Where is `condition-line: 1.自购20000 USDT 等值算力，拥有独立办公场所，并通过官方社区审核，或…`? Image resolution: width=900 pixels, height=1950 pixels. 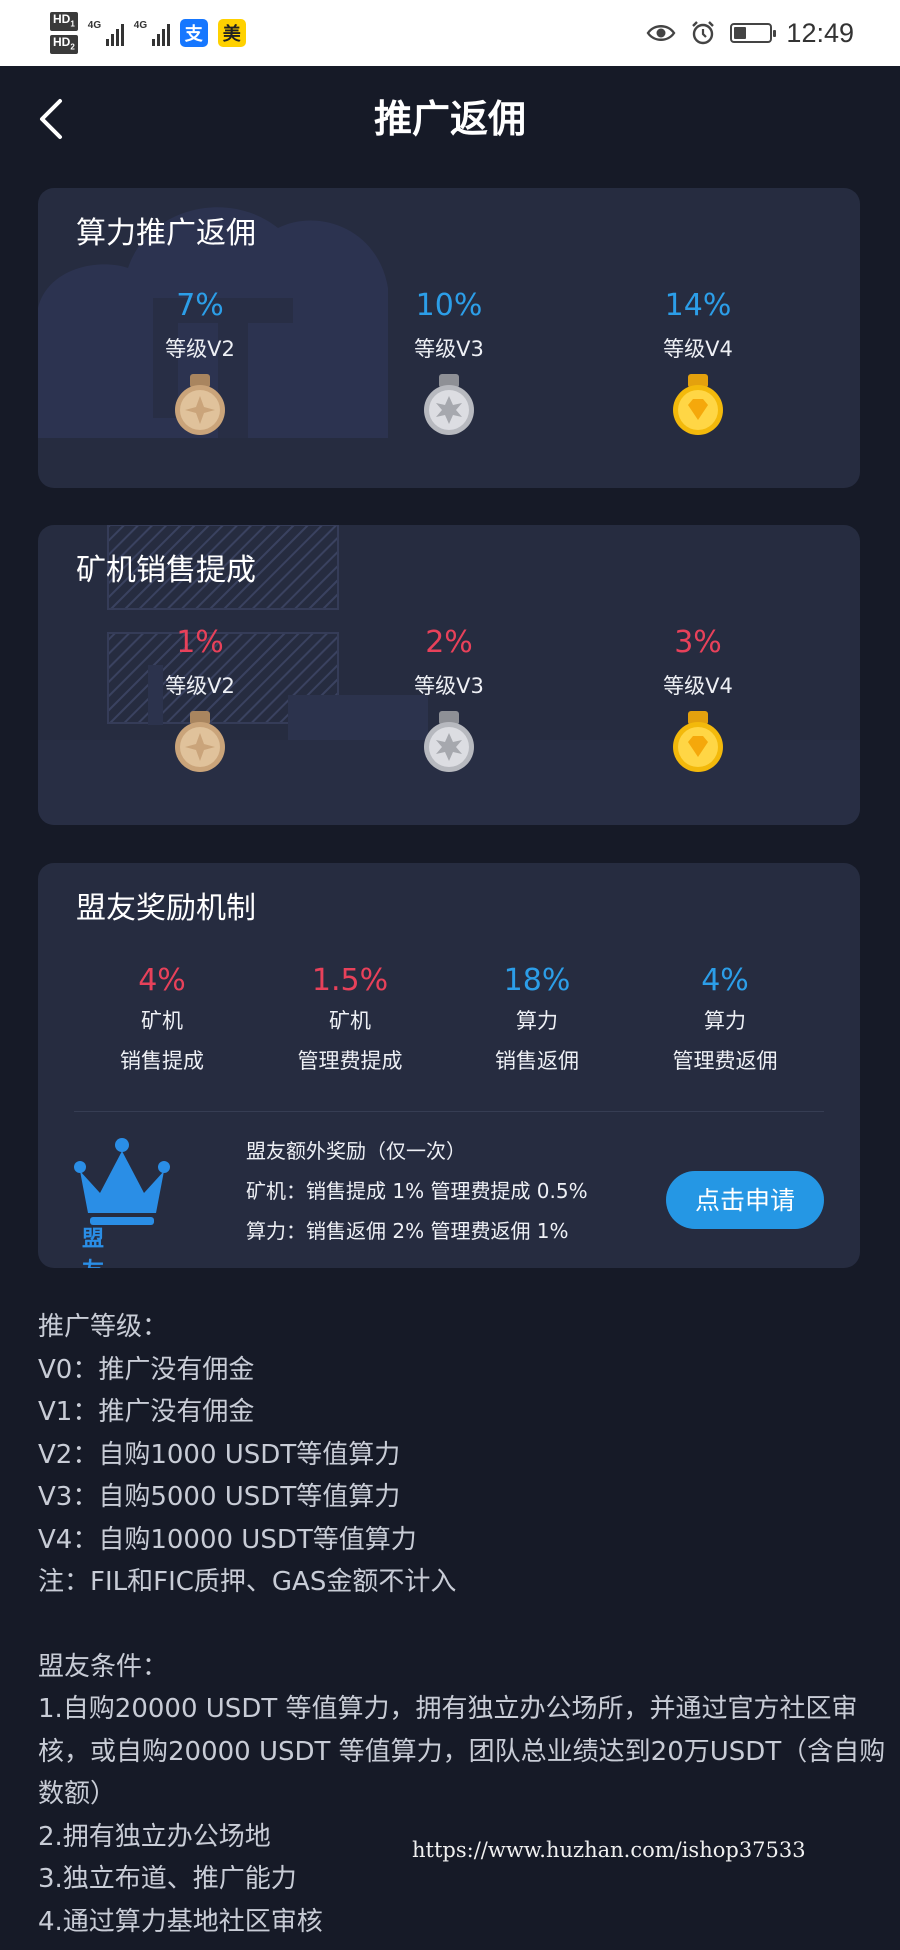 condition-line: 1.自购20000 USDT 等值算力，拥有独立办公场所，并通过官方社区审核，或… is located at coordinates (462, 1751).